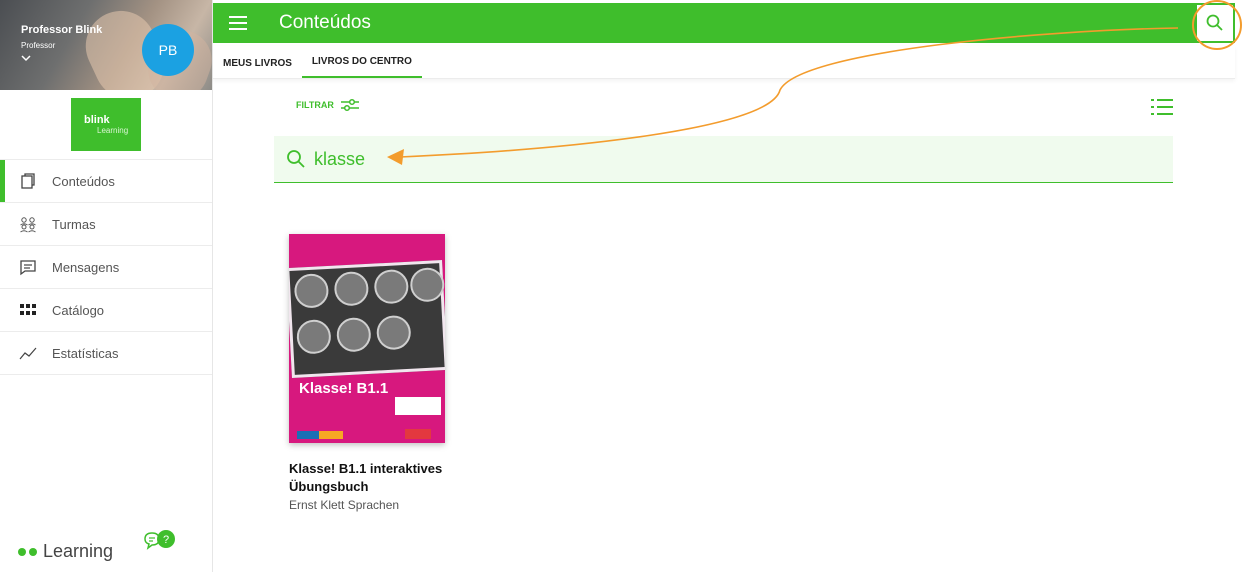 The width and height of the screenshot is (1245, 572). I want to click on footer-brand-label: Learning, so click(78, 551).